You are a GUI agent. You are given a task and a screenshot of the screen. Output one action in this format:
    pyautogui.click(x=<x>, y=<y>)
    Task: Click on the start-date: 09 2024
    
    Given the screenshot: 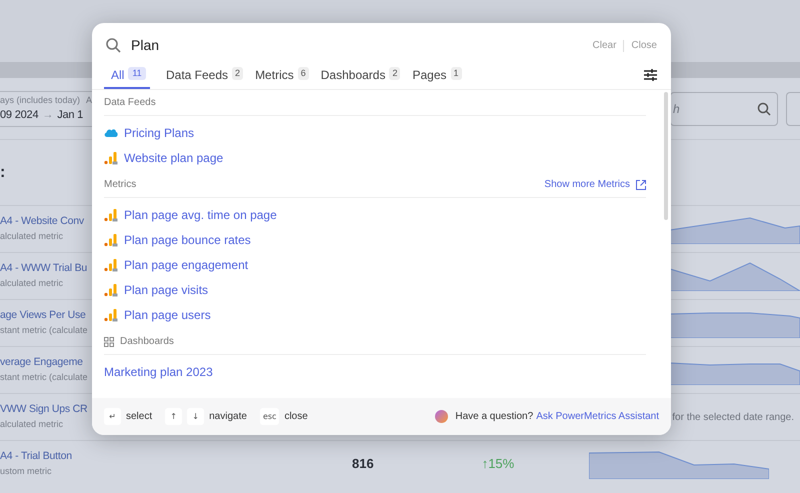 What is the action you would take?
    pyautogui.click(x=19, y=115)
    